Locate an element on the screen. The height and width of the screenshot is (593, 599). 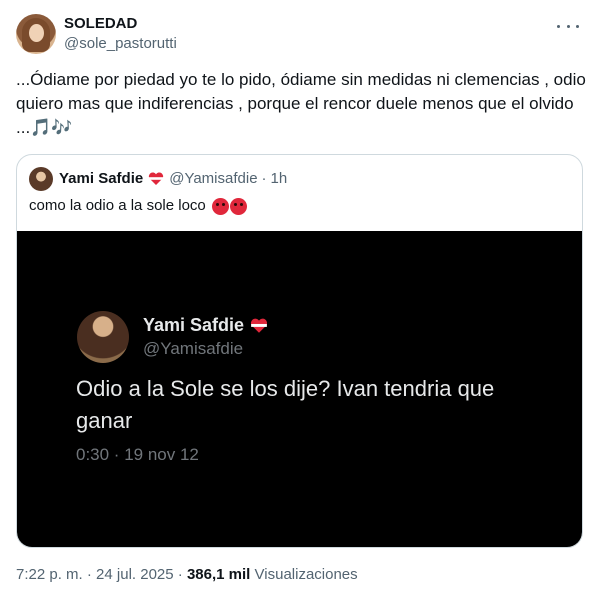
author-avatar is located at coordinates (36, 34).